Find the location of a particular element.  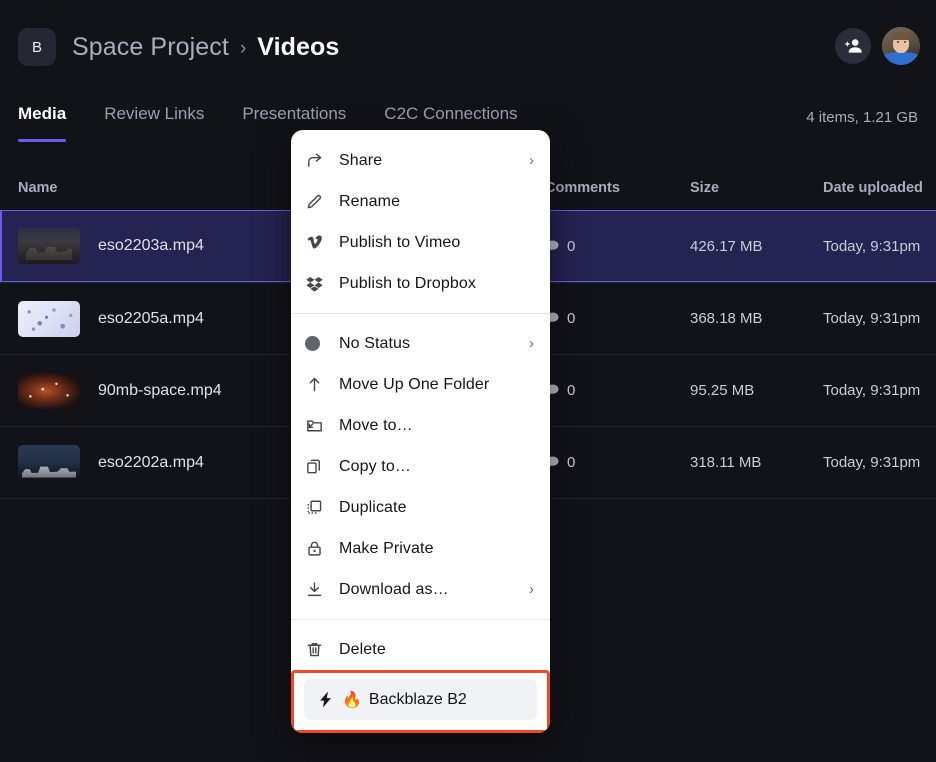

menu-item-label: Publish to Vimeo is located at coordinates (400, 242).